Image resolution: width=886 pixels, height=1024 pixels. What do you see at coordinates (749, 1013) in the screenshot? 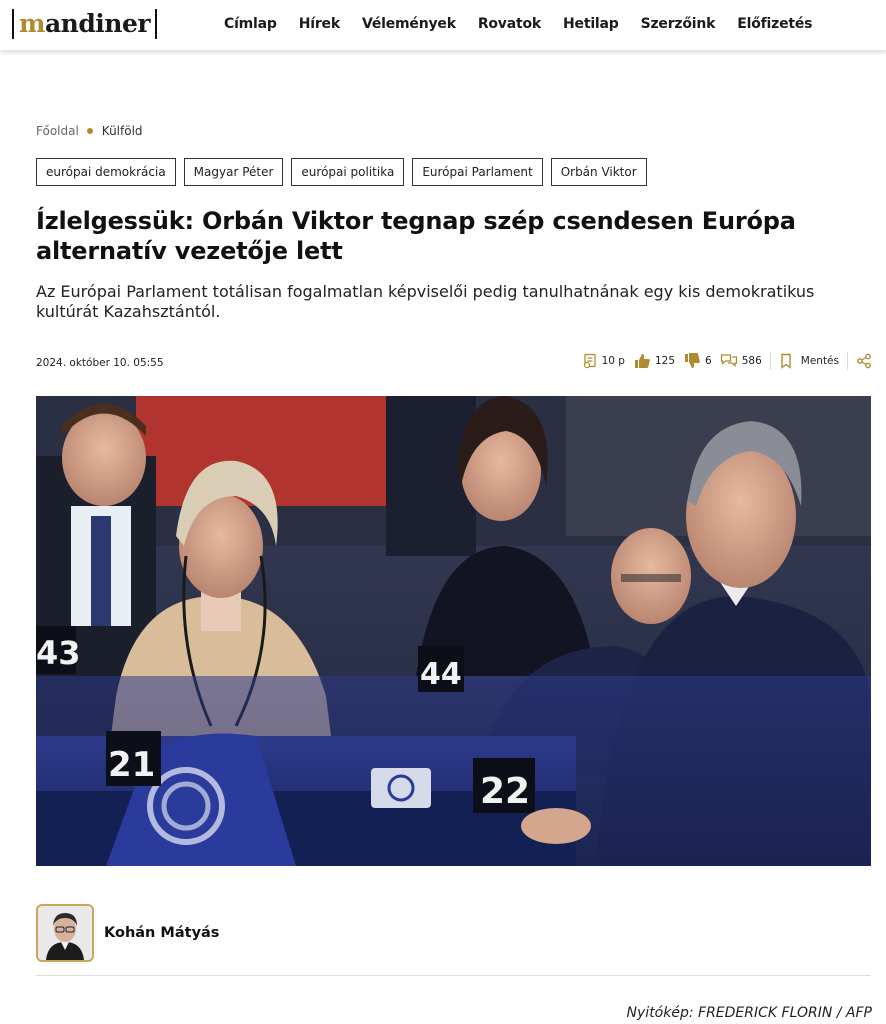
I see `photo-credit: Nyitókép: FREDERICK FLORIN / AFP` at bounding box center [749, 1013].